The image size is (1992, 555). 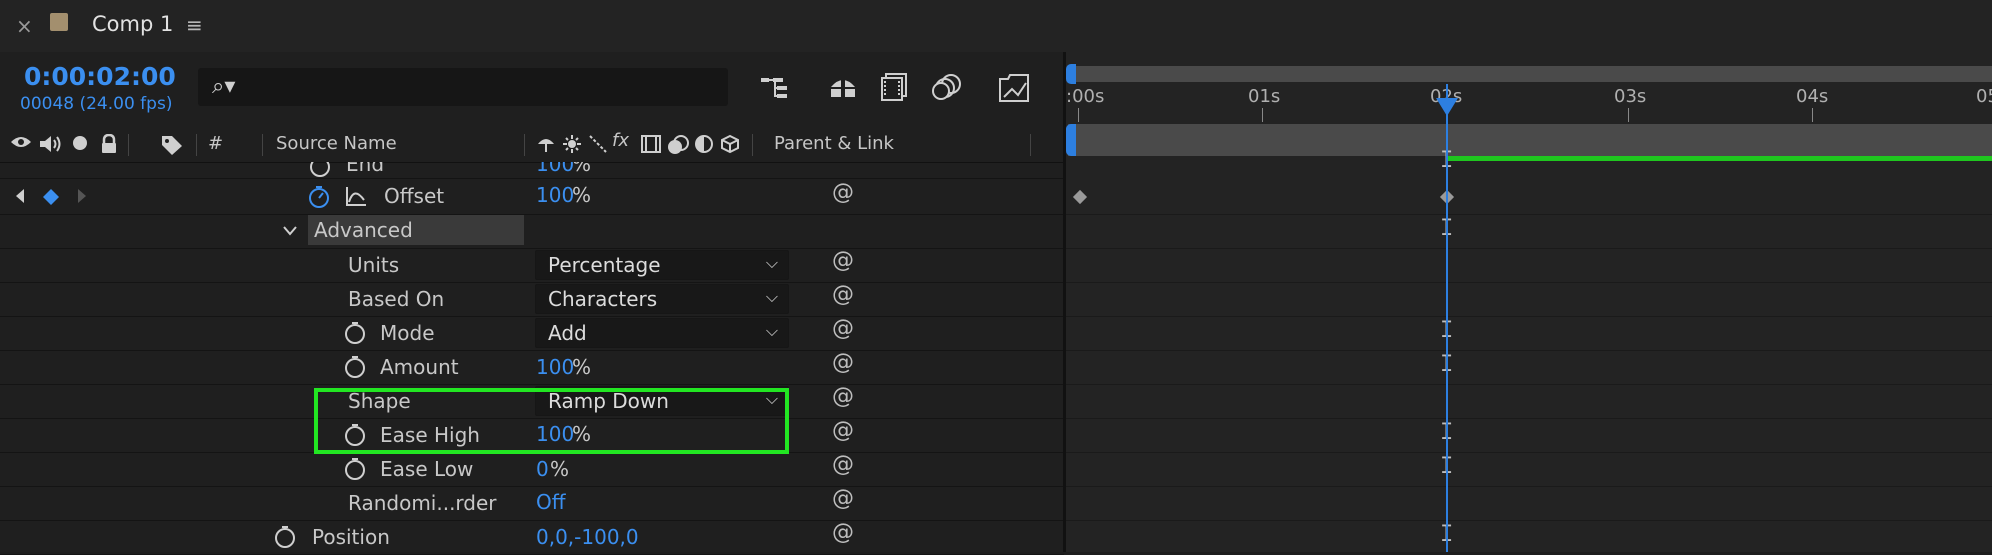 I want to click on stopwatch-active-icon, so click(x=319, y=199).